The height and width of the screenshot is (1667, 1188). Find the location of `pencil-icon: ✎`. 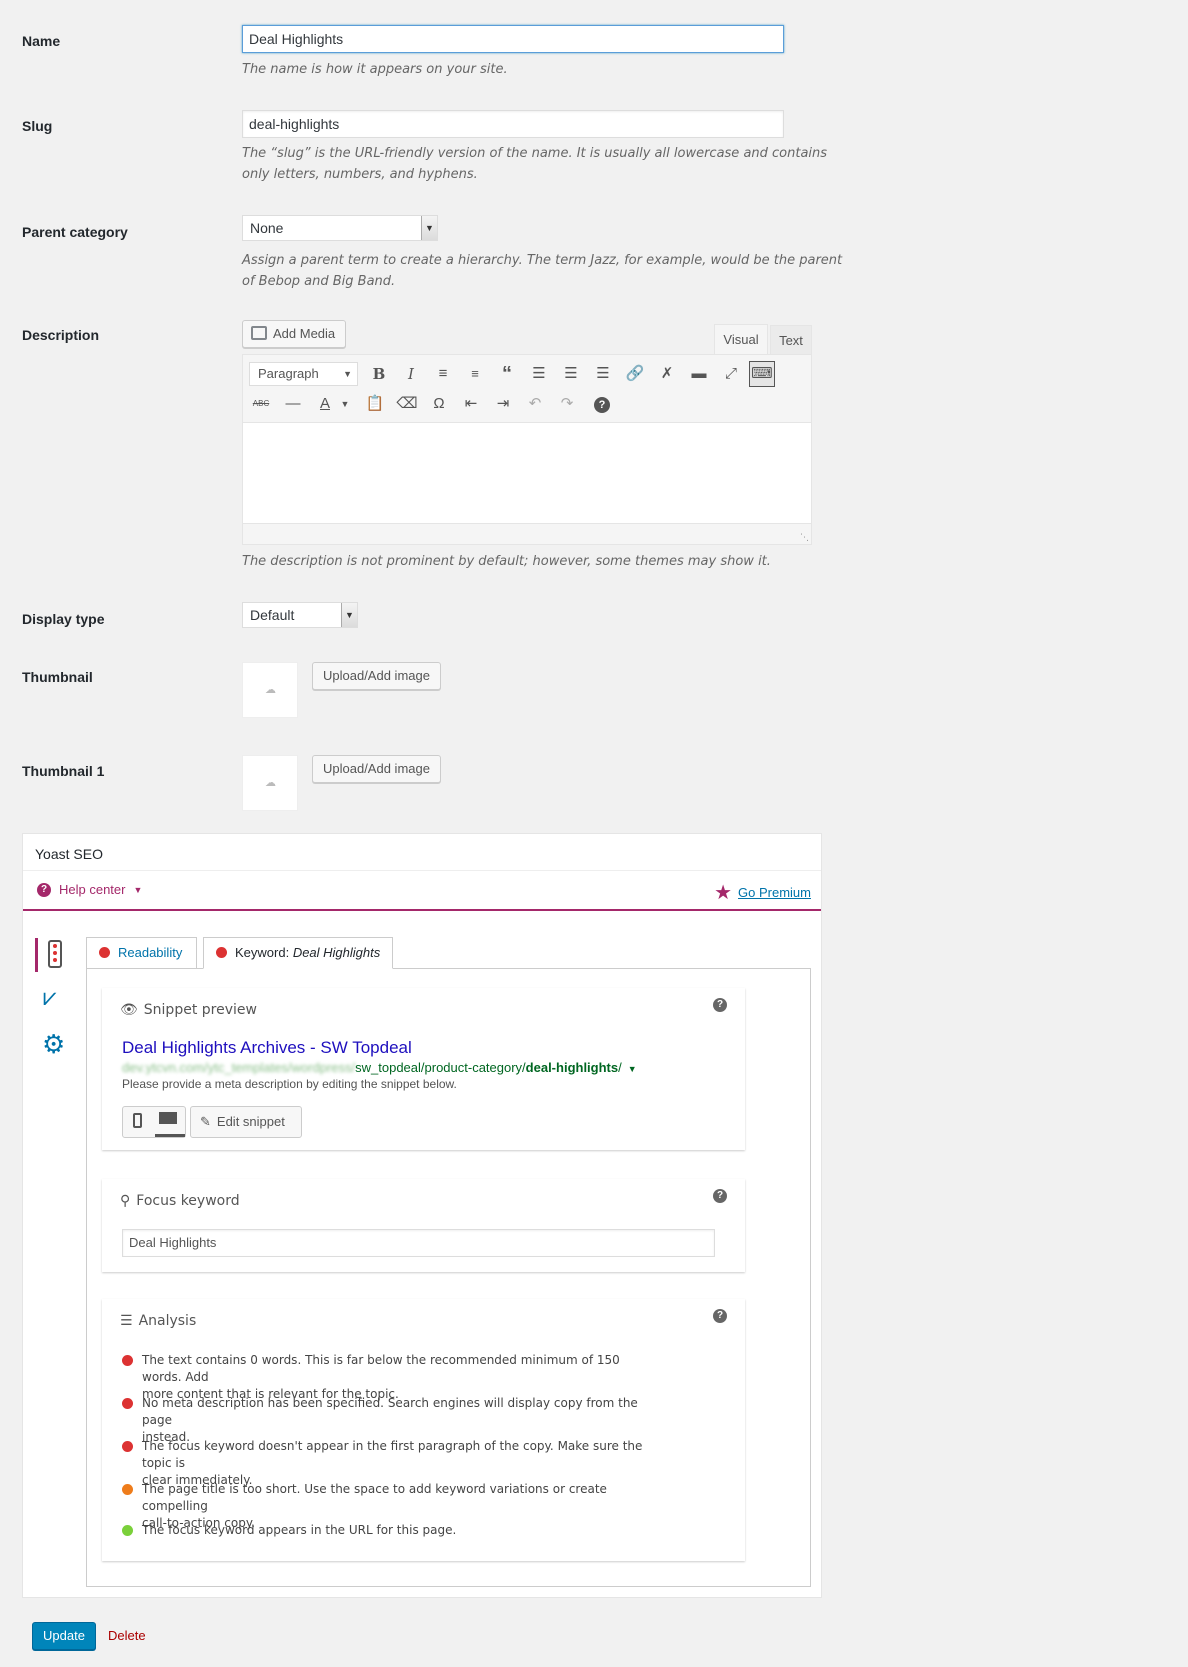

pencil-icon: ✎ is located at coordinates (205, 1121).